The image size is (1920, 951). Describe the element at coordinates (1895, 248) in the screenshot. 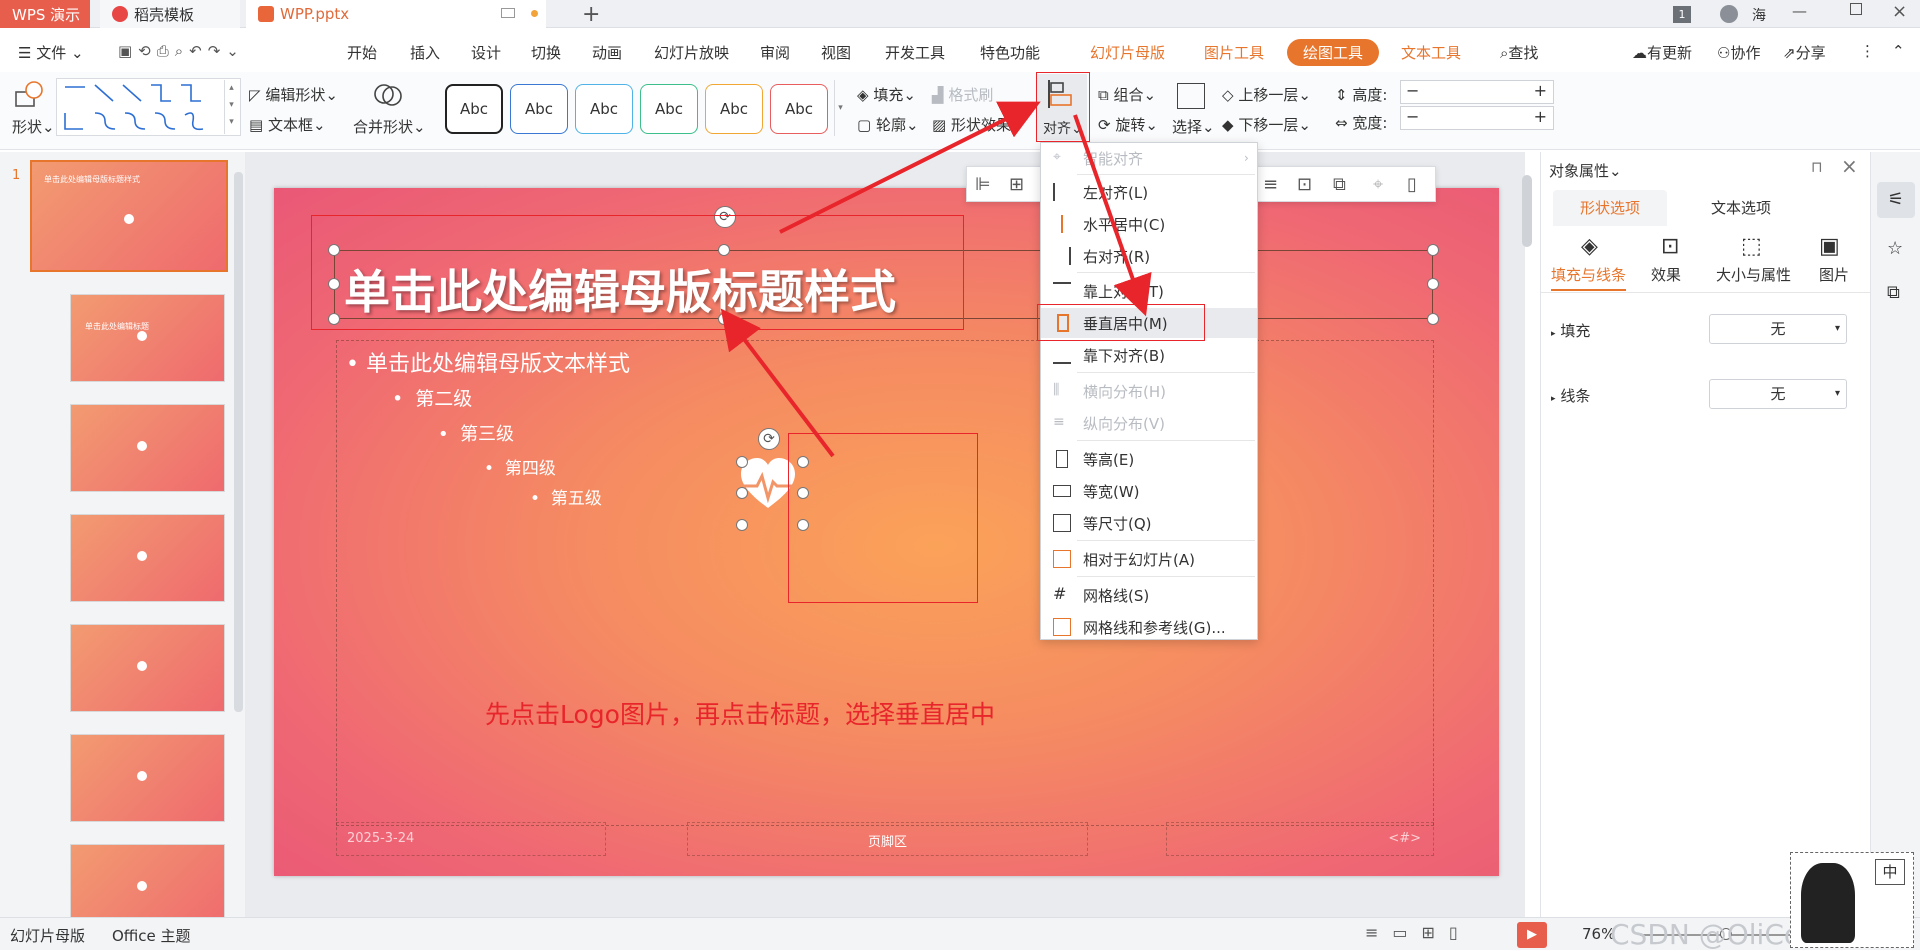

I see `star-icon: ☆` at that location.